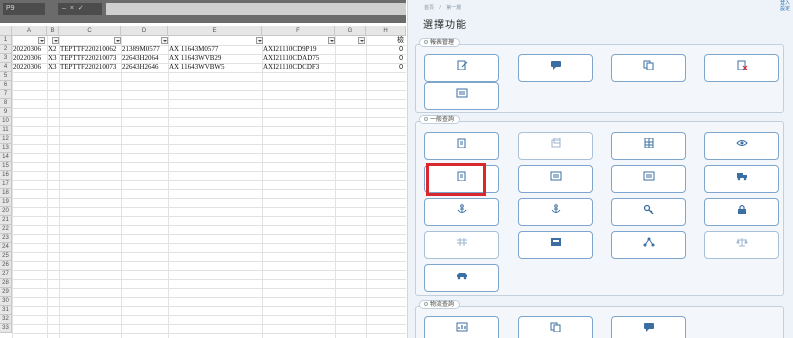 This screenshot has height=338, width=793. What do you see at coordinates (6, 184) in the screenshot?
I see `row-header: 17` at bounding box center [6, 184].